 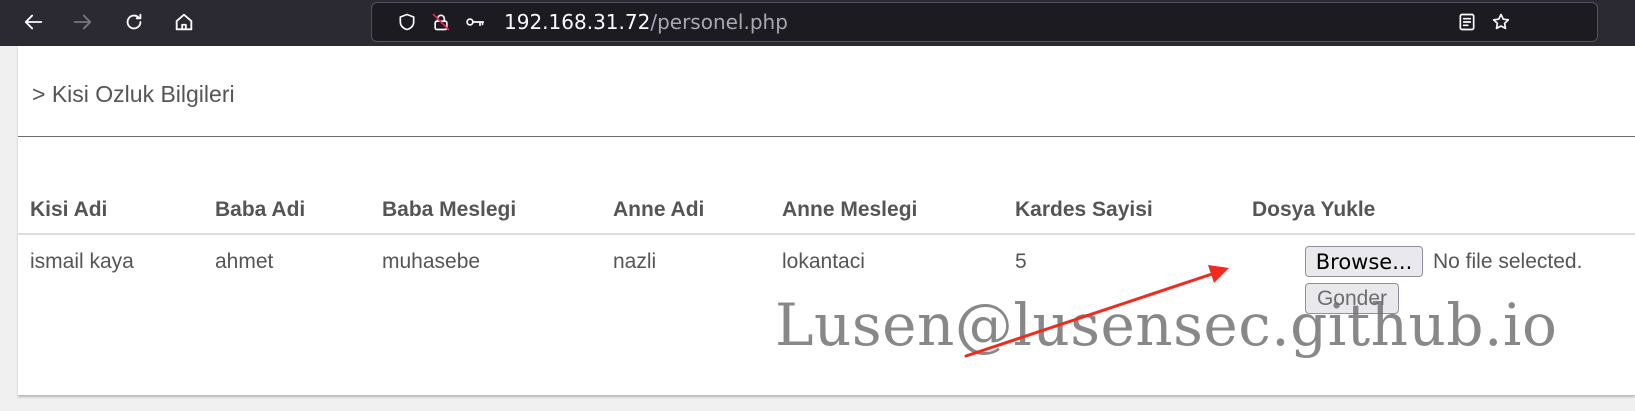 I want to click on cell-anne-meslegi: lokantaci, so click(x=823, y=261).